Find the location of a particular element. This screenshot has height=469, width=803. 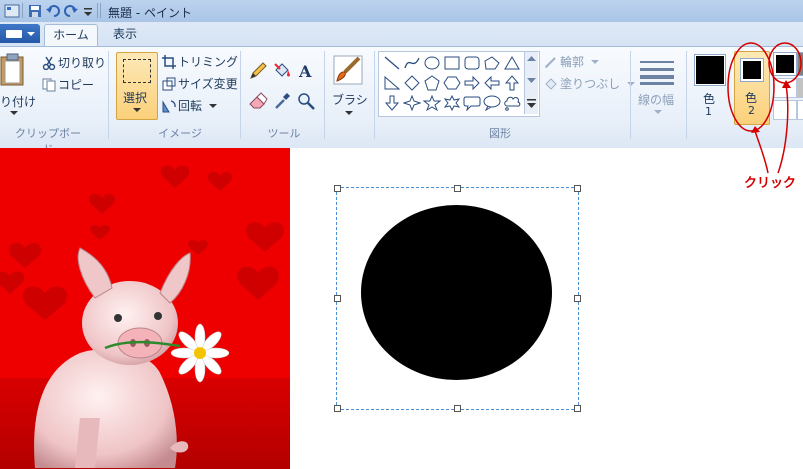

pencil-icon is located at coordinates (258, 70).